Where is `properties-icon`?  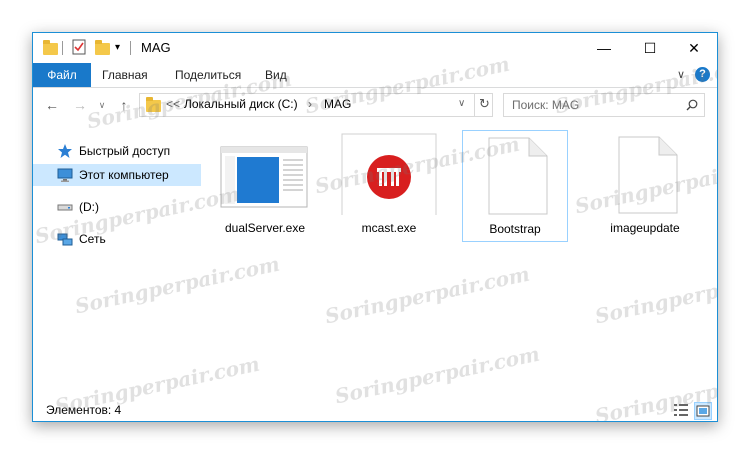 properties-icon is located at coordinates (80, 48).